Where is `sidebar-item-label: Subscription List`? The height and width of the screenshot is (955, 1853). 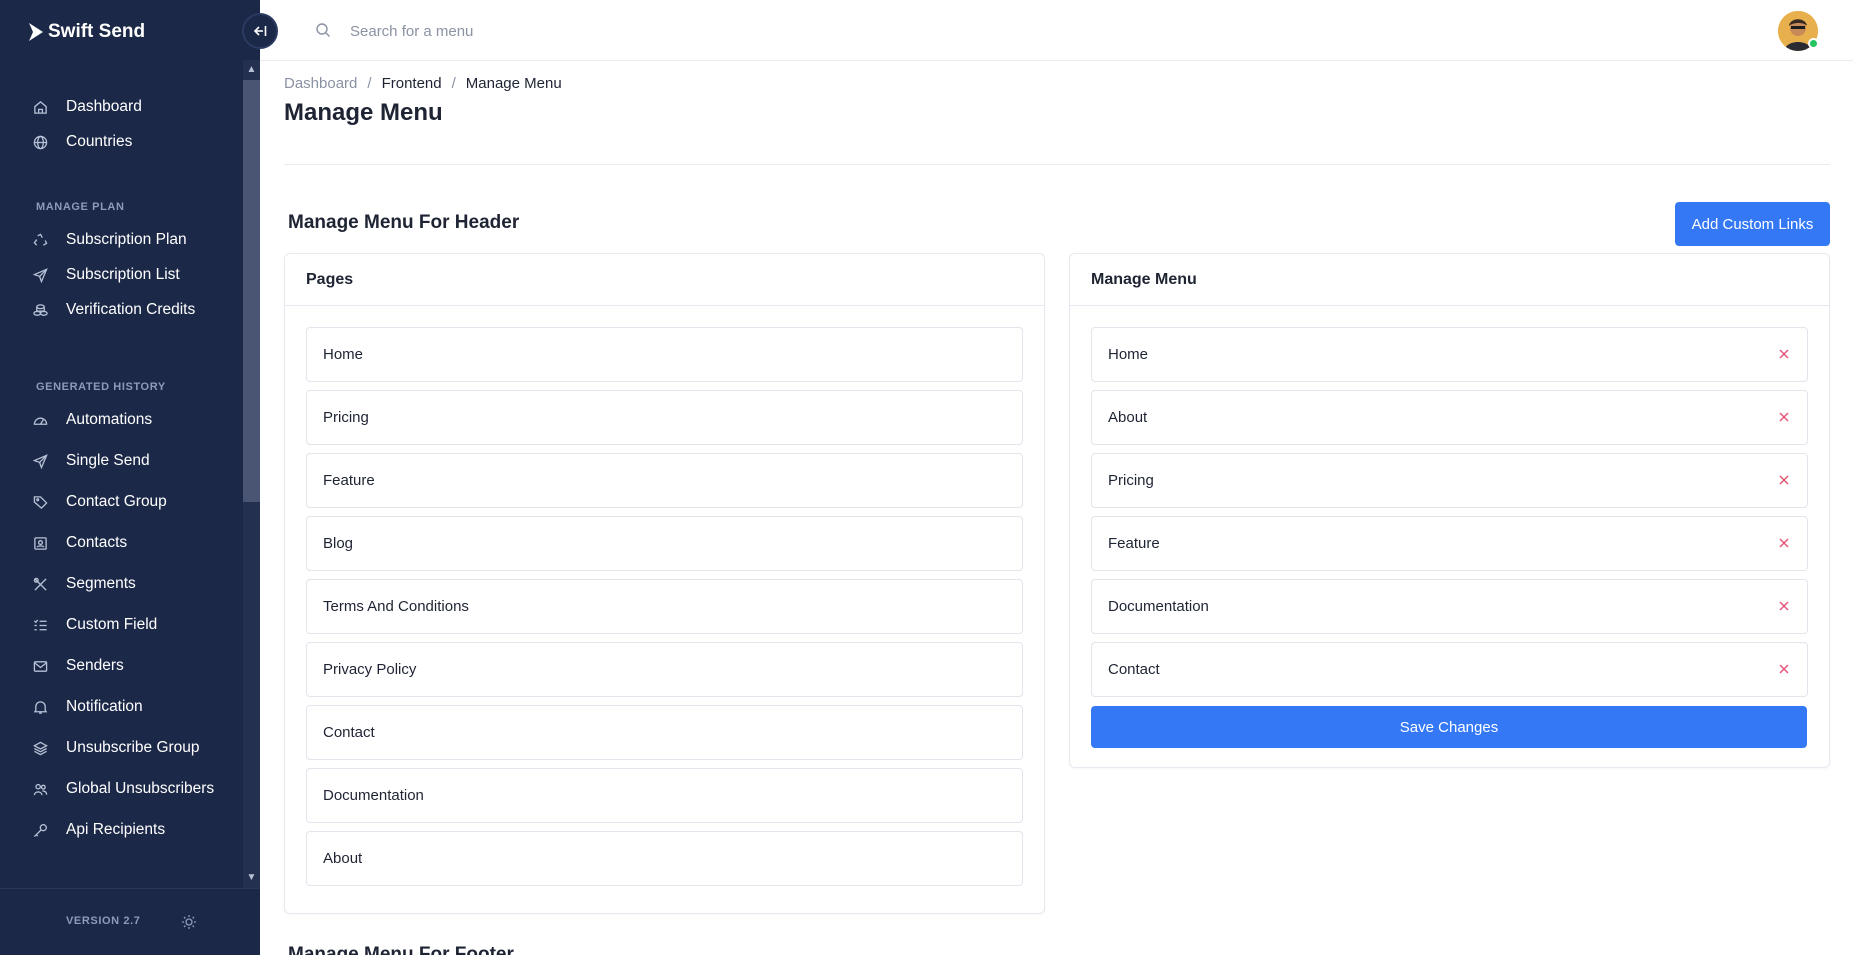 sidebar-item-label: Subscription List is located at coordinates (123, 274).